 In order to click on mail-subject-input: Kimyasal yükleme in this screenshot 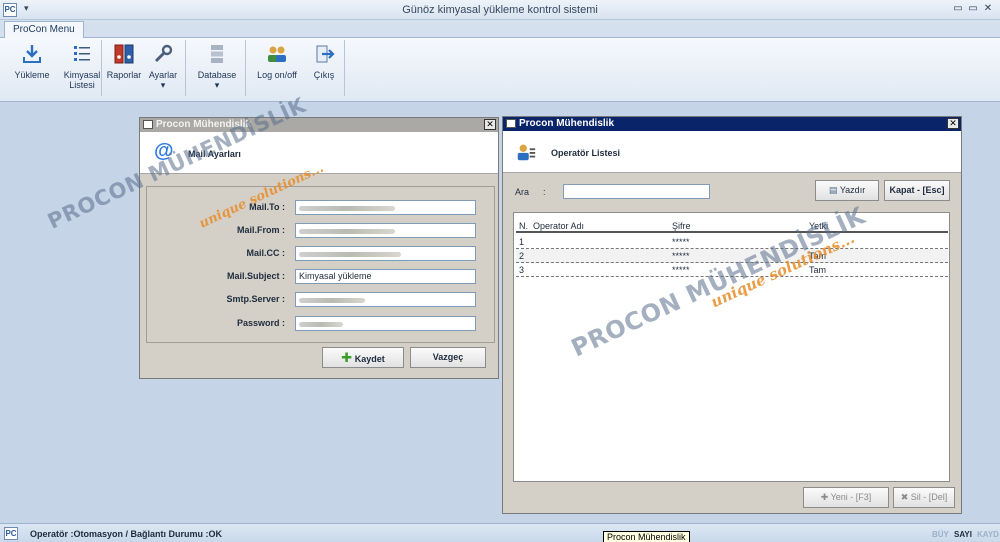, I will do `click(385, 276)`.